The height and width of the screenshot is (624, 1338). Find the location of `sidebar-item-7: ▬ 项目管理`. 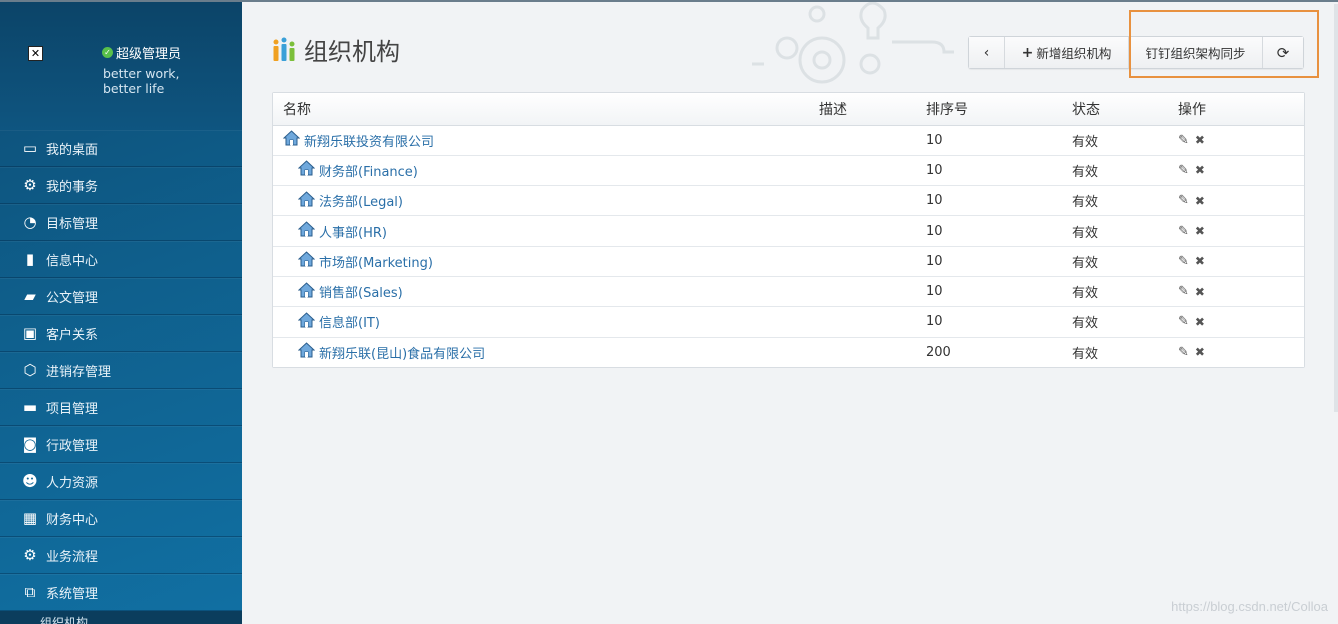

sidebar-item-7: ▬ 项目管理 is located at coordinates (121, 407).